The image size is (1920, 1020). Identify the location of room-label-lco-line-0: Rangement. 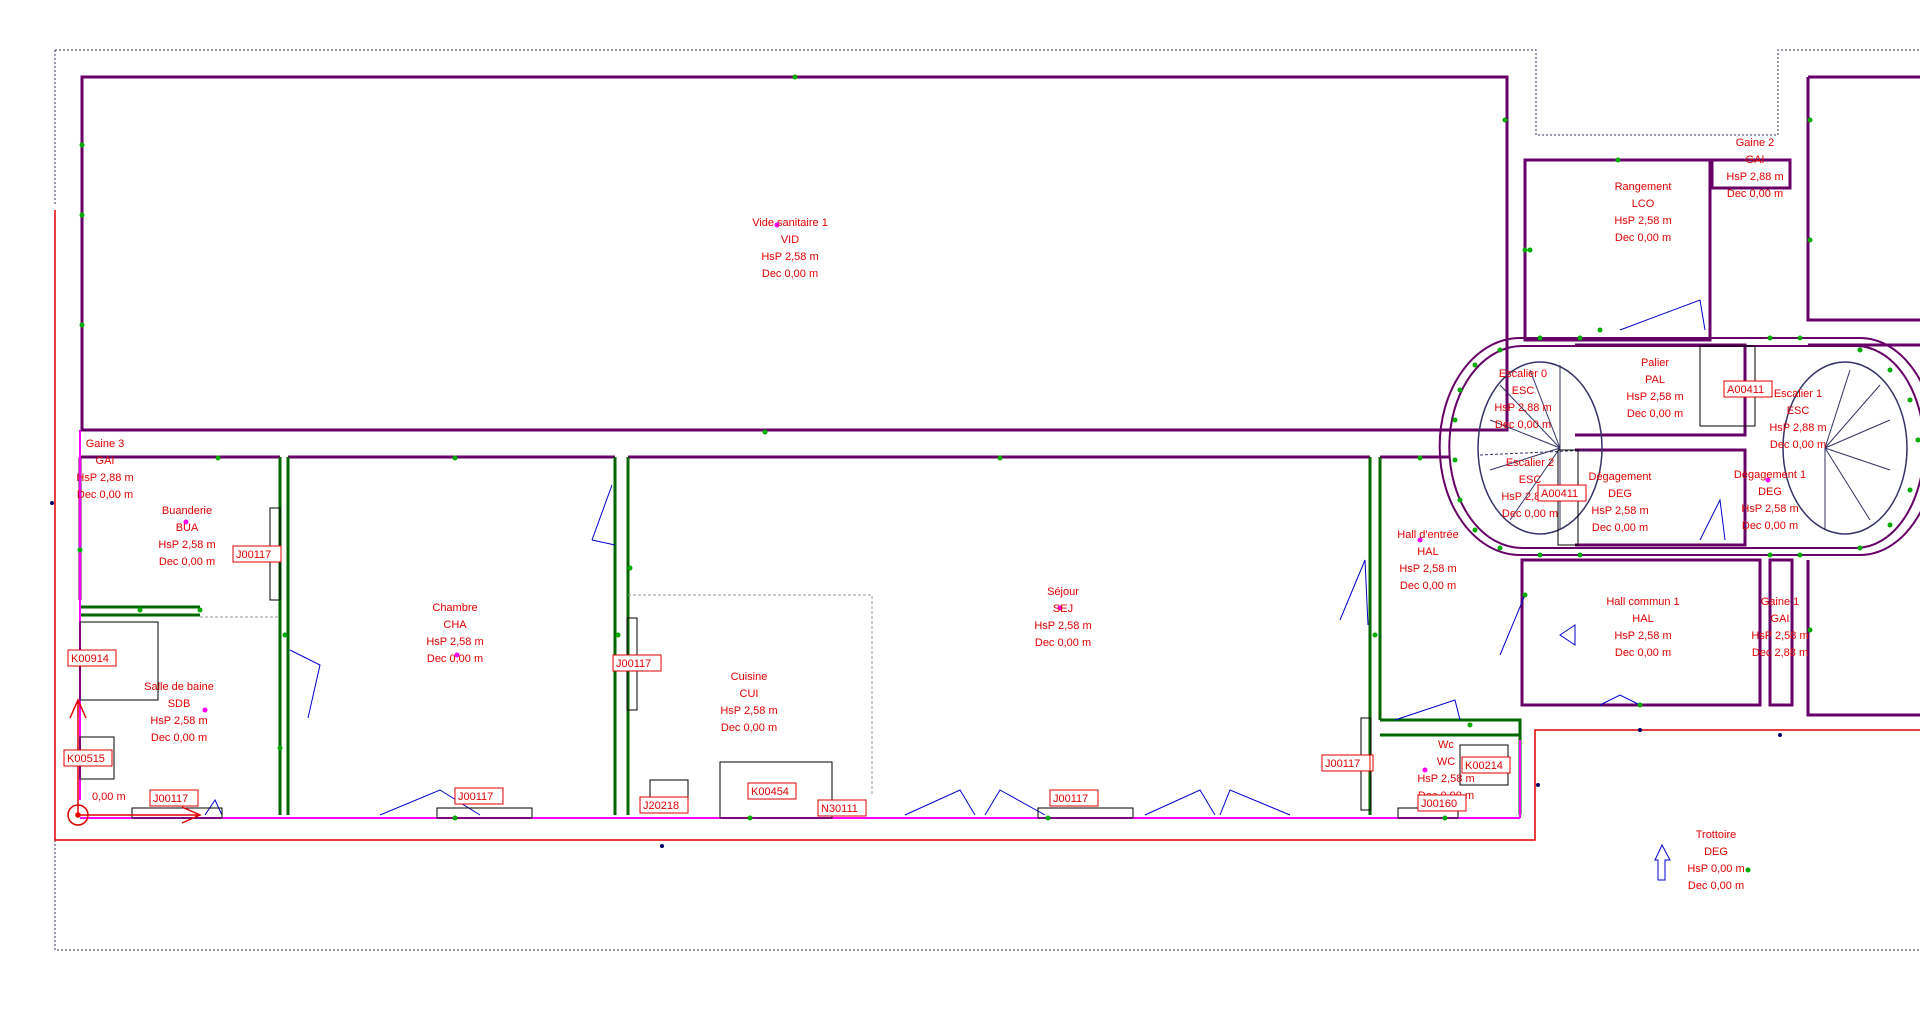
(1643, 187).